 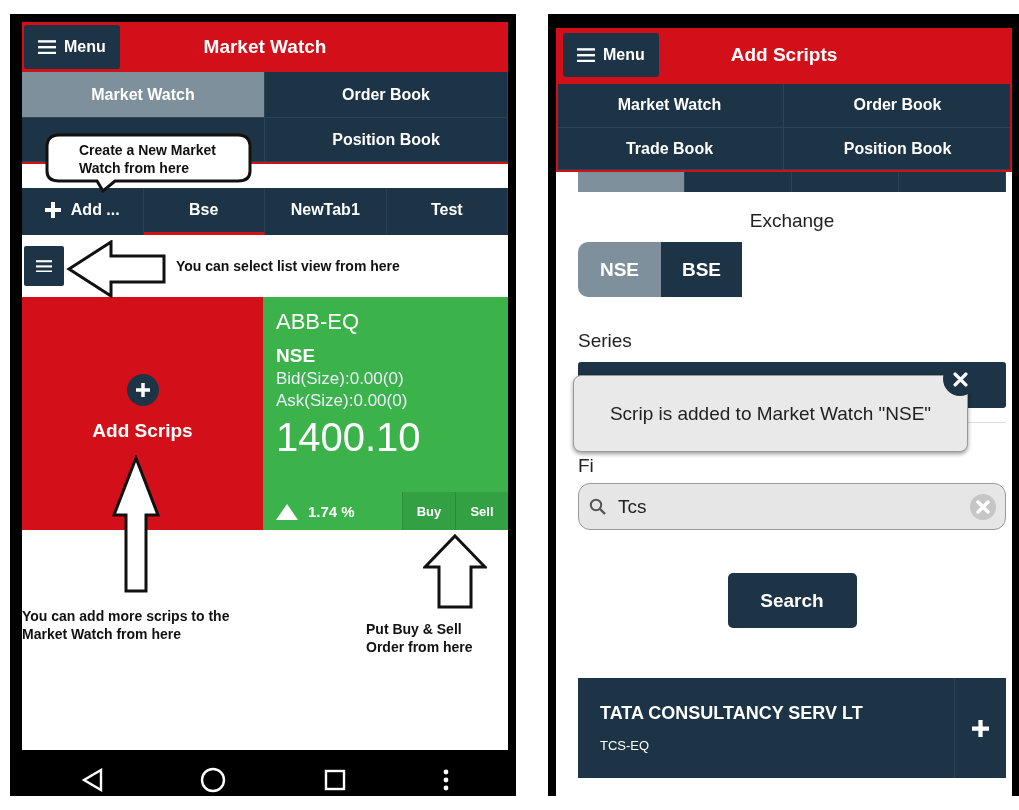 What do you see at coordinates (420, 638) in the screenshot?
I see `annotation-note: Put Buy & Sell Order from here` at bounding box center [420, 638].